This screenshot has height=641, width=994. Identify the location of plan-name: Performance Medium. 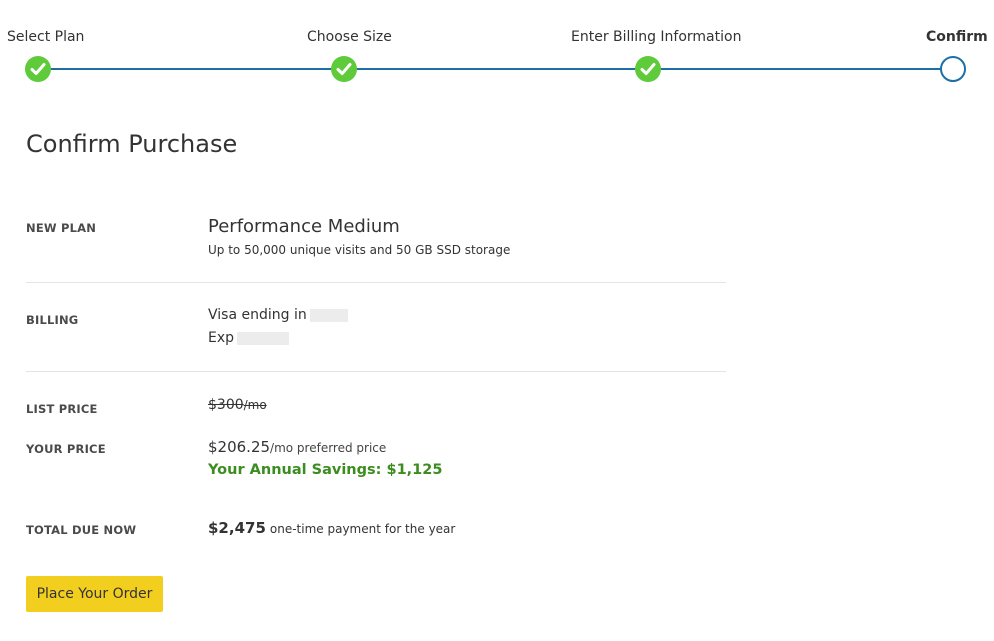
(304, 226).